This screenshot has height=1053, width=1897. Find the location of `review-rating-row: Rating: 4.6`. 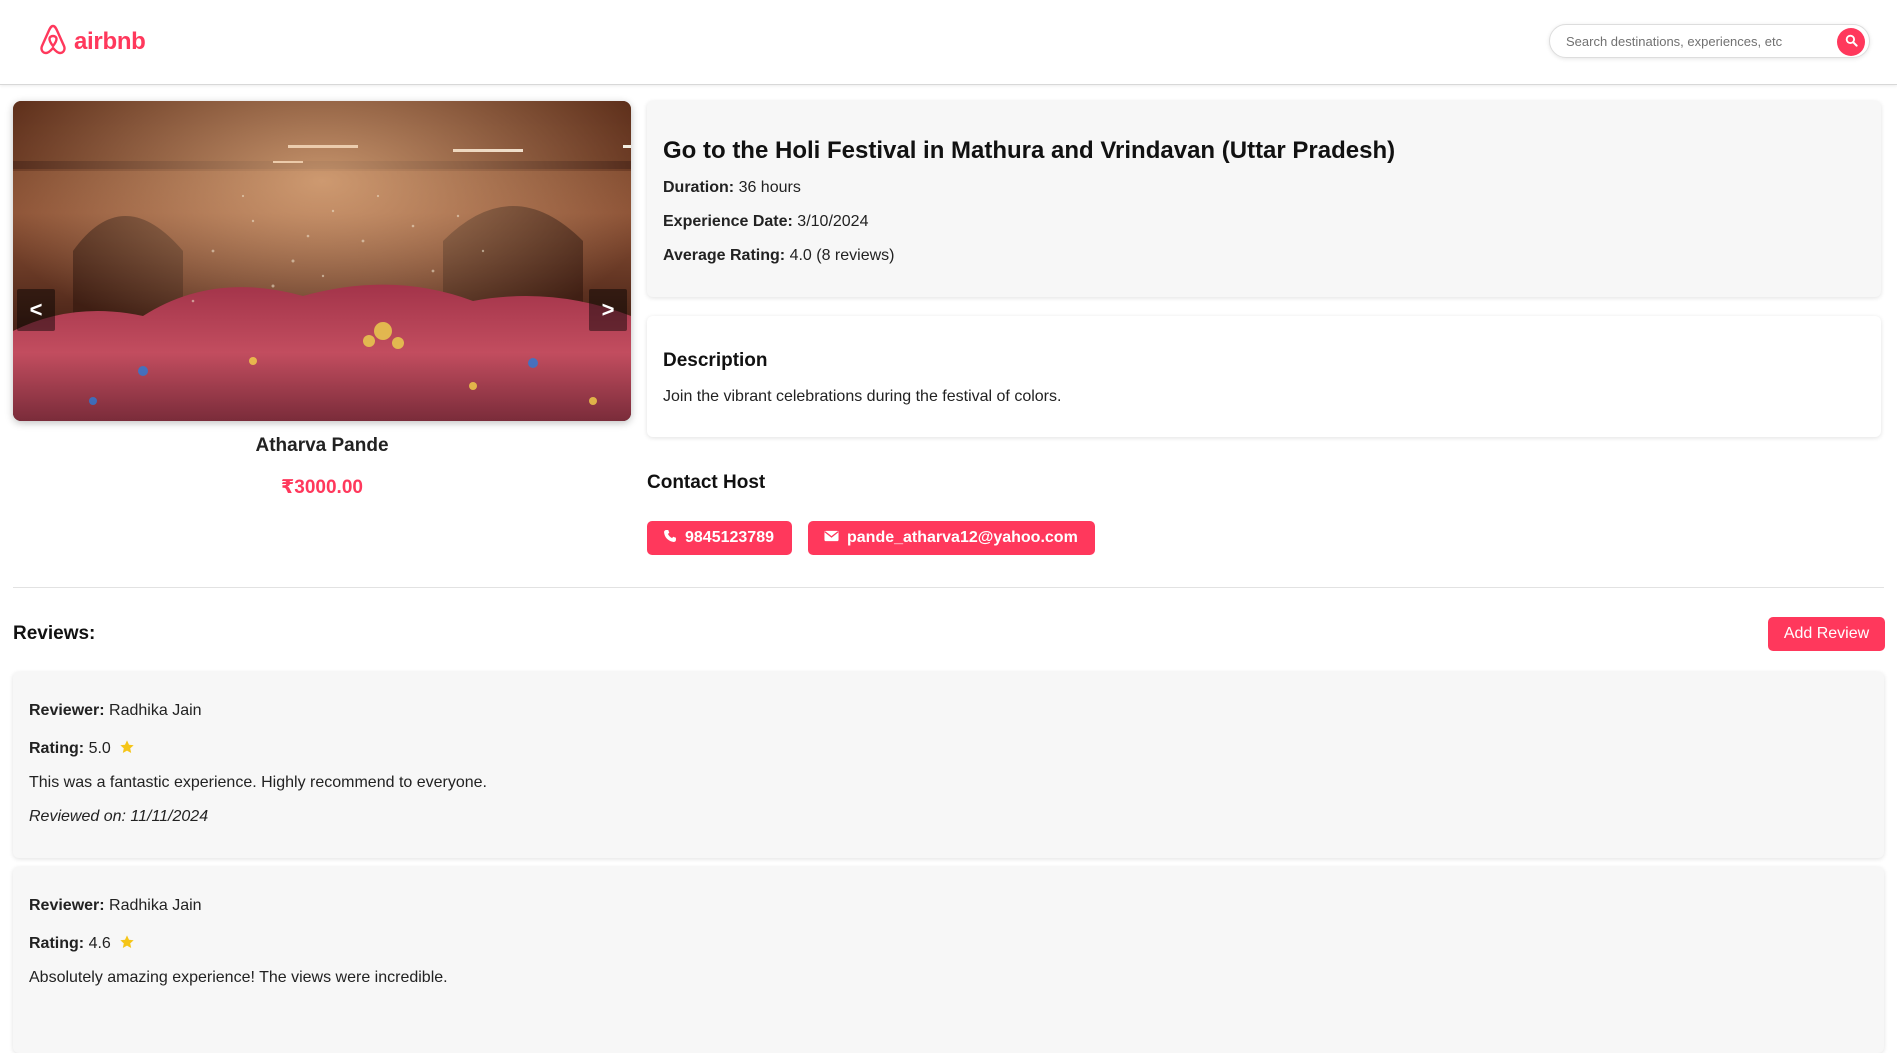

review-rating-row: Rating: 4.6 is located at coordinates (82, 944).